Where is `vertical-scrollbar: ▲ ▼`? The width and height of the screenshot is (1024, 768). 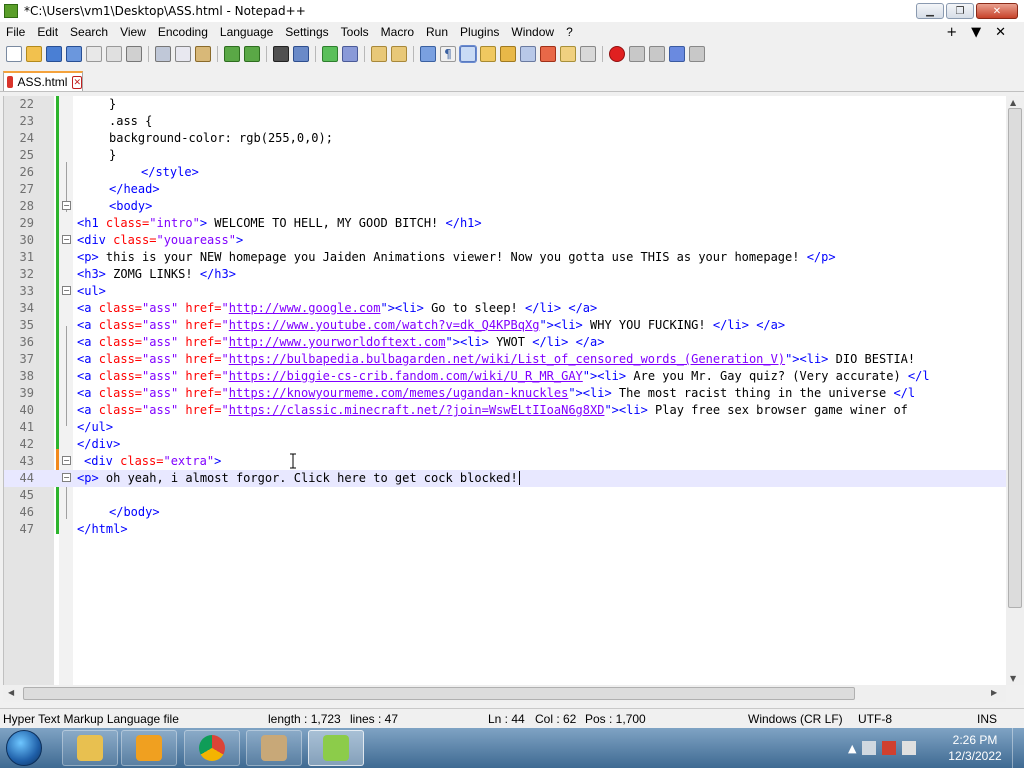 vertical-scrollbar: ▲ ▼ is located at coordinates (1015, 390).